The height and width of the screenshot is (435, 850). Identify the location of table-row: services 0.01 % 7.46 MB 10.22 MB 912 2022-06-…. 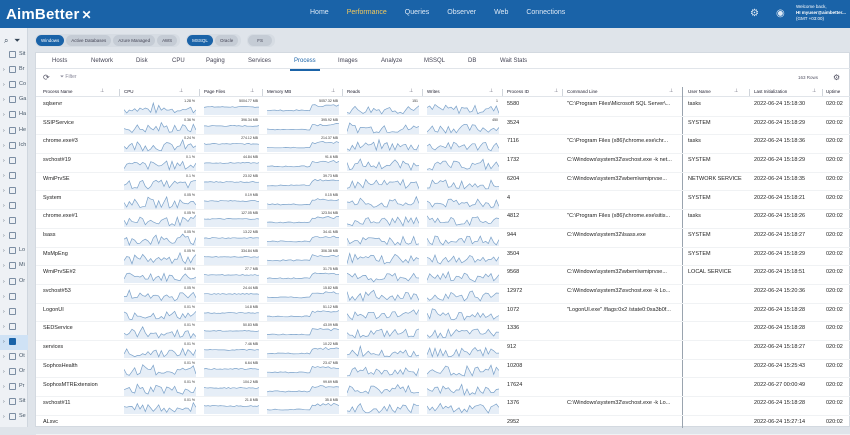
(443, 350).